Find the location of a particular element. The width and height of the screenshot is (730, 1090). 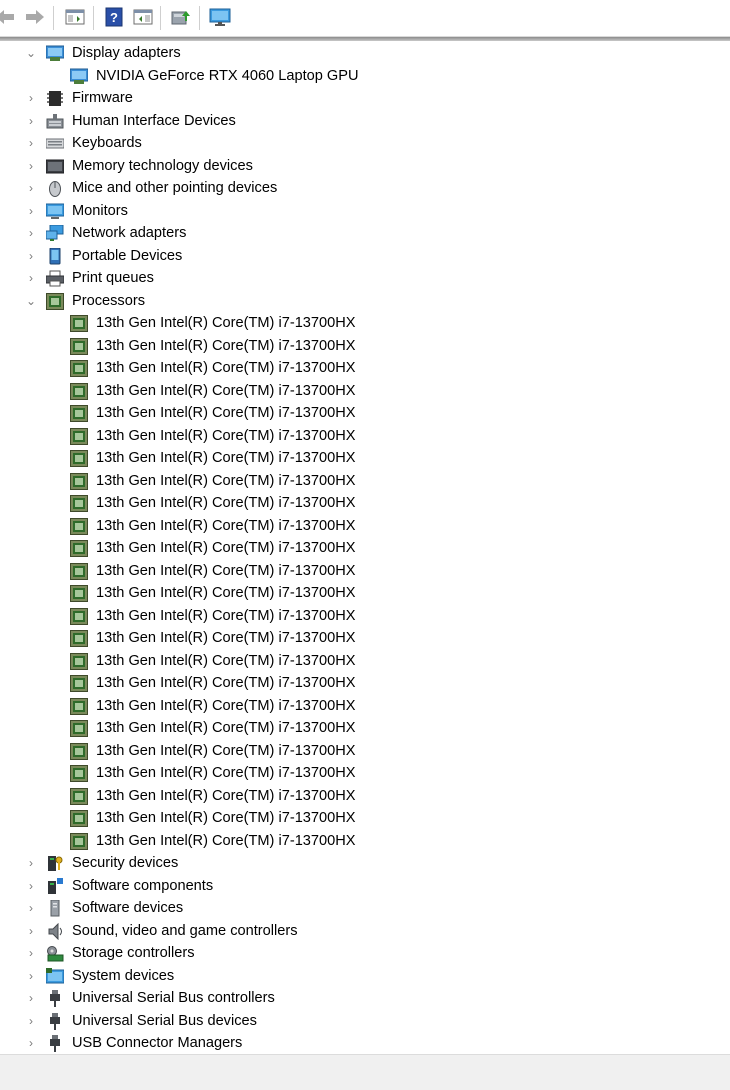

tree-node-firmware: › Firmware is located at coordinates (365, 98).